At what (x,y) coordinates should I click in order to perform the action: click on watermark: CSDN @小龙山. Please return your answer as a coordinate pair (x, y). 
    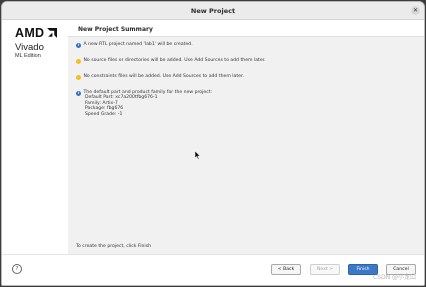
    Looking at the image, I should click on (394, 277).